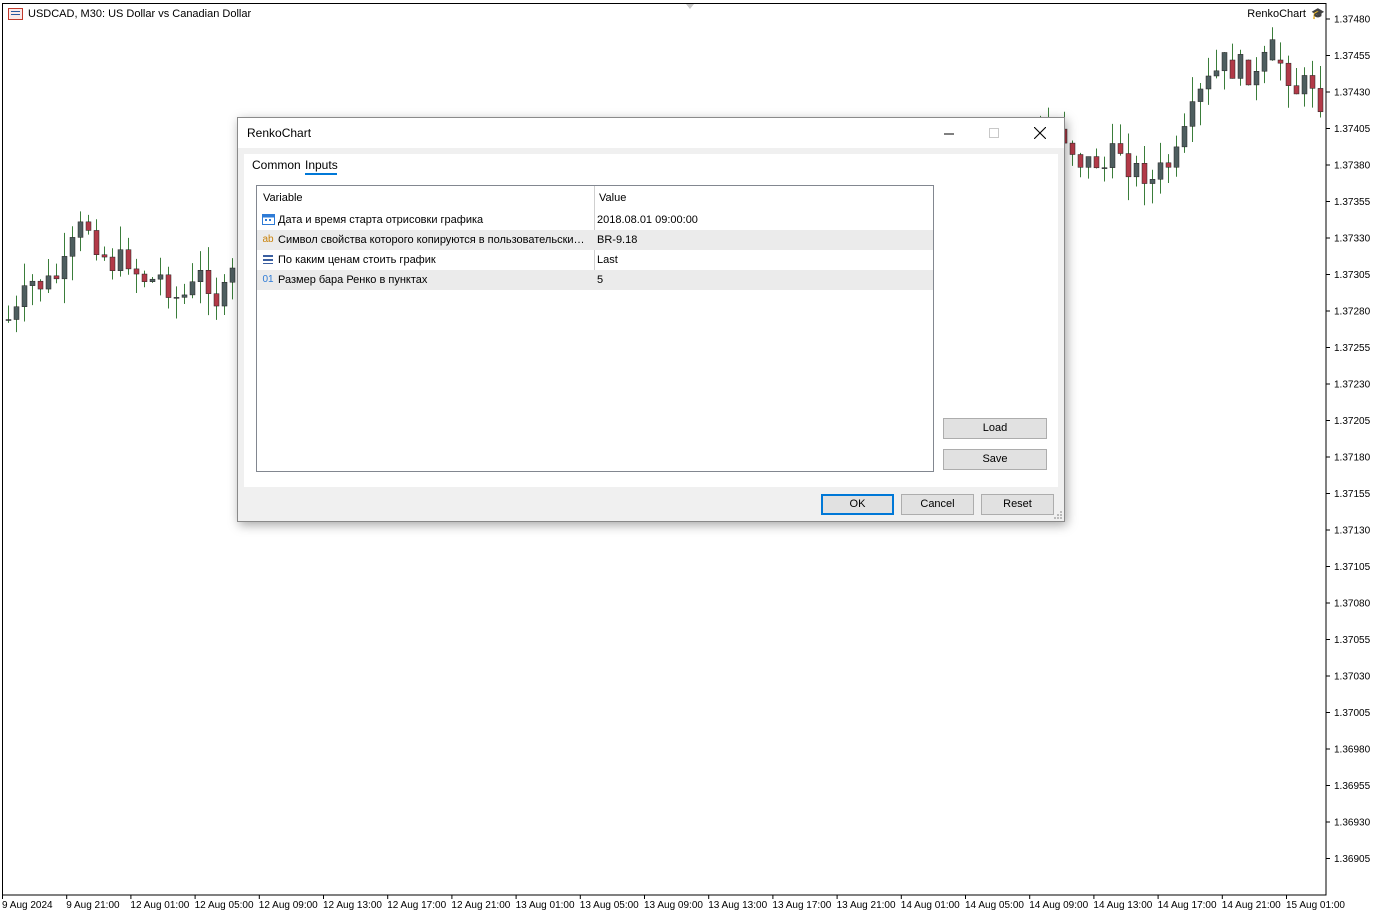 The width and height of the screenshot is (1377, 918). What do you see at coordinates (801, 905) in the screenshot?
I see `time-tick-label: 13 Aug 17:00` at bounding box center [801, 905].